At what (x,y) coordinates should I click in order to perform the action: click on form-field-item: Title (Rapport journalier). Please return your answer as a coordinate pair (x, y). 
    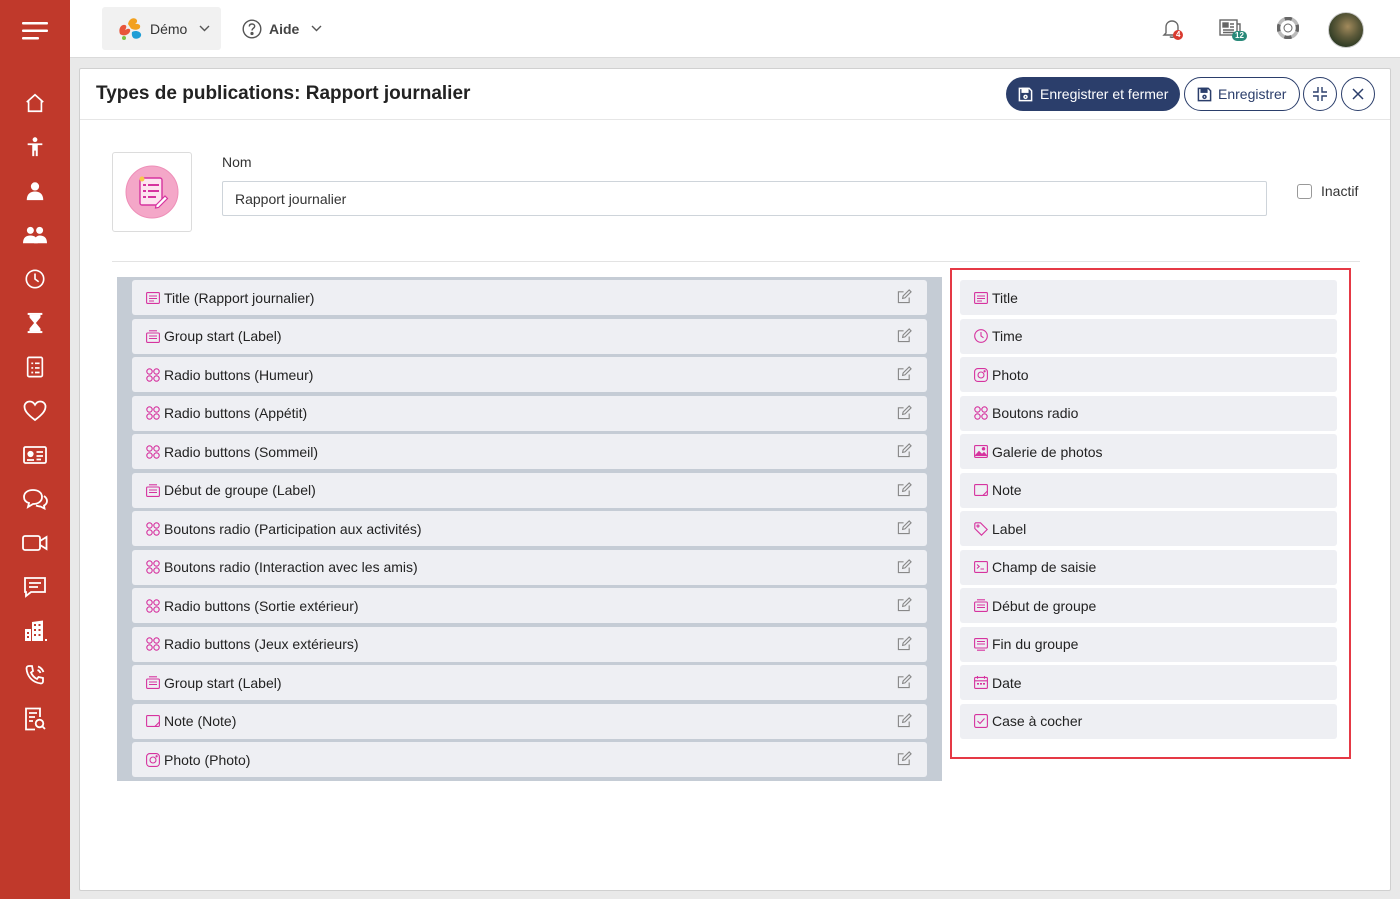
    Looking at the image, I should click on (529, 297).